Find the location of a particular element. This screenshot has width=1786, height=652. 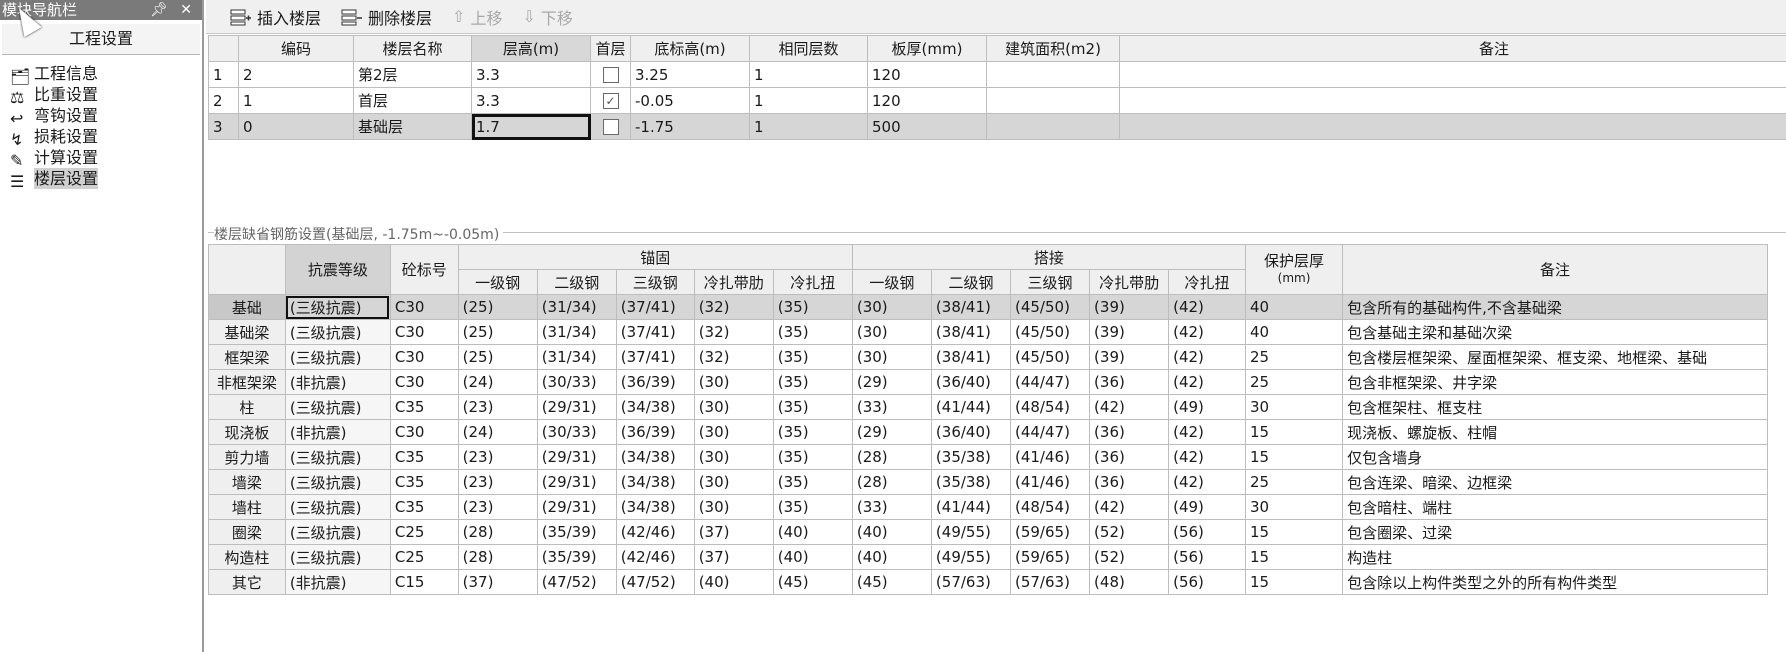

anchor-cell: (35/39) is located at coordinates (576, 557).